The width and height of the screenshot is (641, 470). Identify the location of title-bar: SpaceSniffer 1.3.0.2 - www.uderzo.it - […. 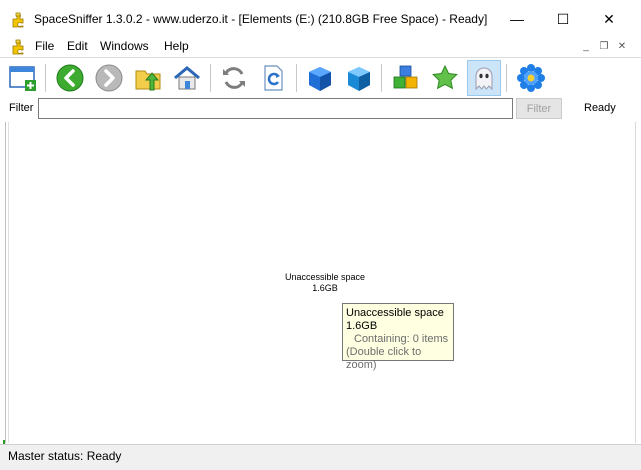
(320, 19).